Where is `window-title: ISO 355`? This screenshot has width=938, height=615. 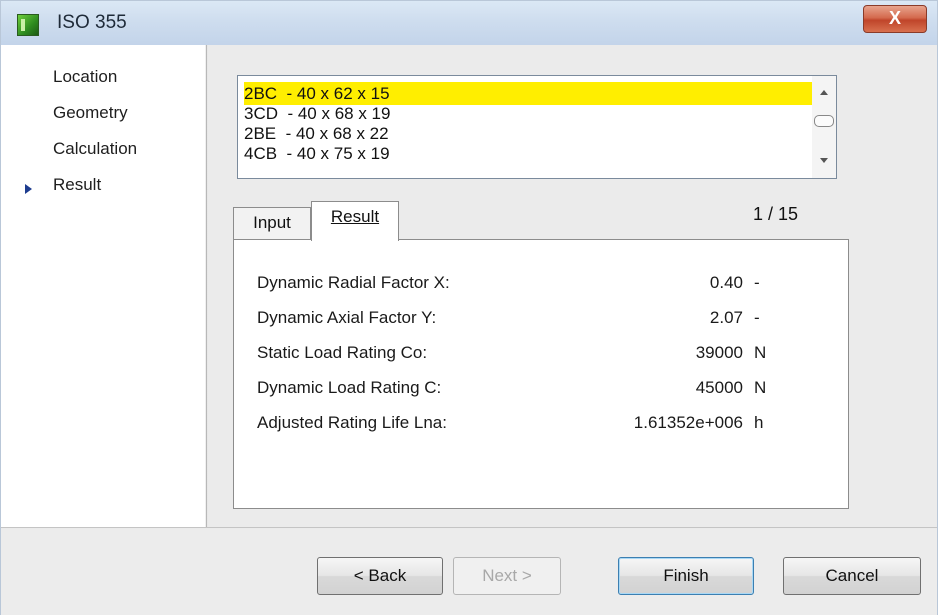 window-title: ISO 355 is located at coordinates (92, 22).